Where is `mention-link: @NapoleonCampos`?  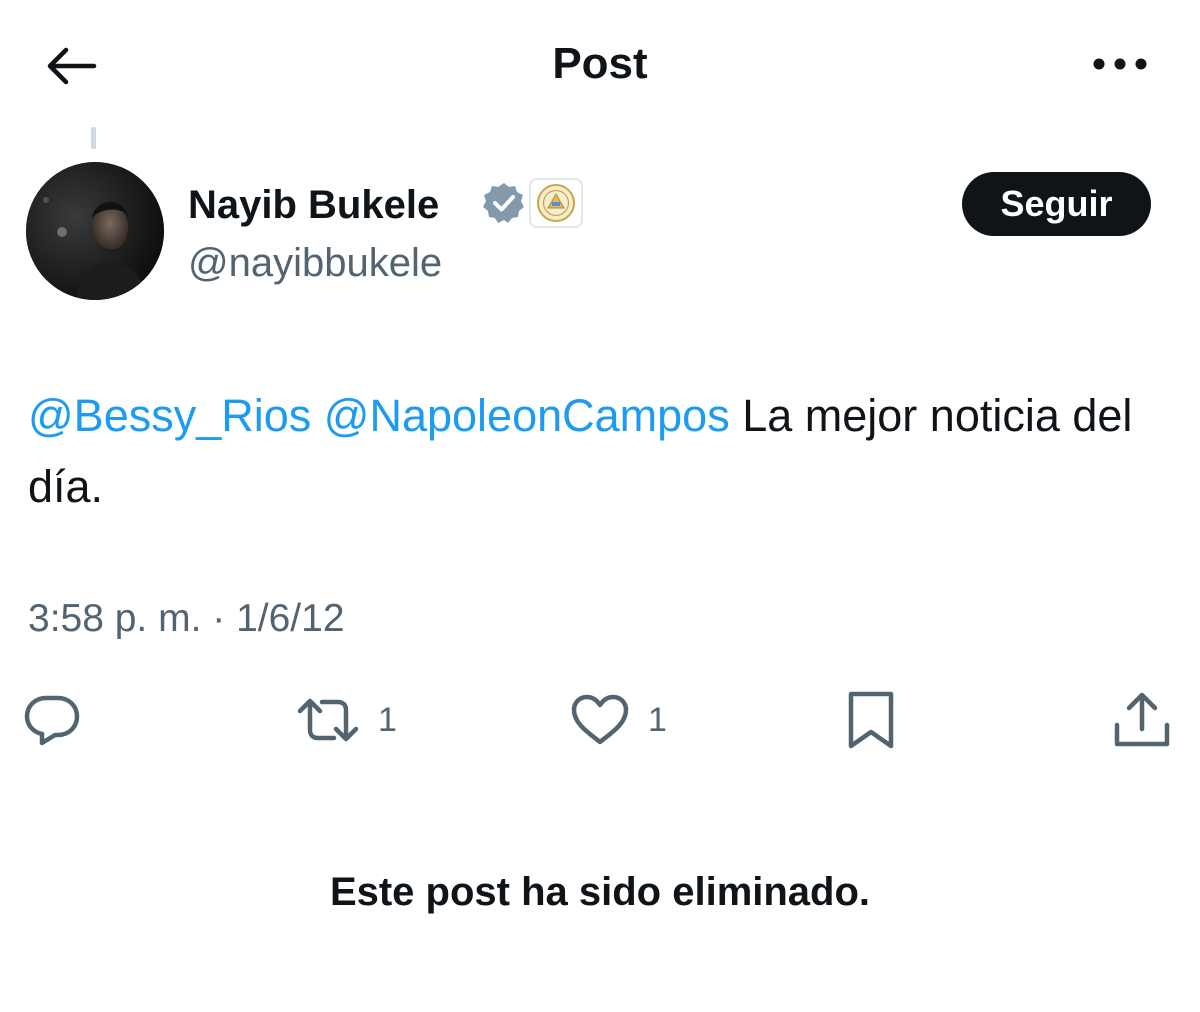 mention-link: @NapoleonCampos is located at coordinates (527, 415).